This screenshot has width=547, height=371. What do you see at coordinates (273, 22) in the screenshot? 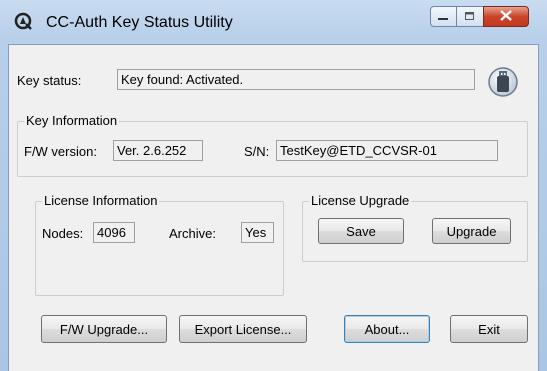
I see `title-bar: CC-Auth Key Status Utility` at bounding box center [273, 22].